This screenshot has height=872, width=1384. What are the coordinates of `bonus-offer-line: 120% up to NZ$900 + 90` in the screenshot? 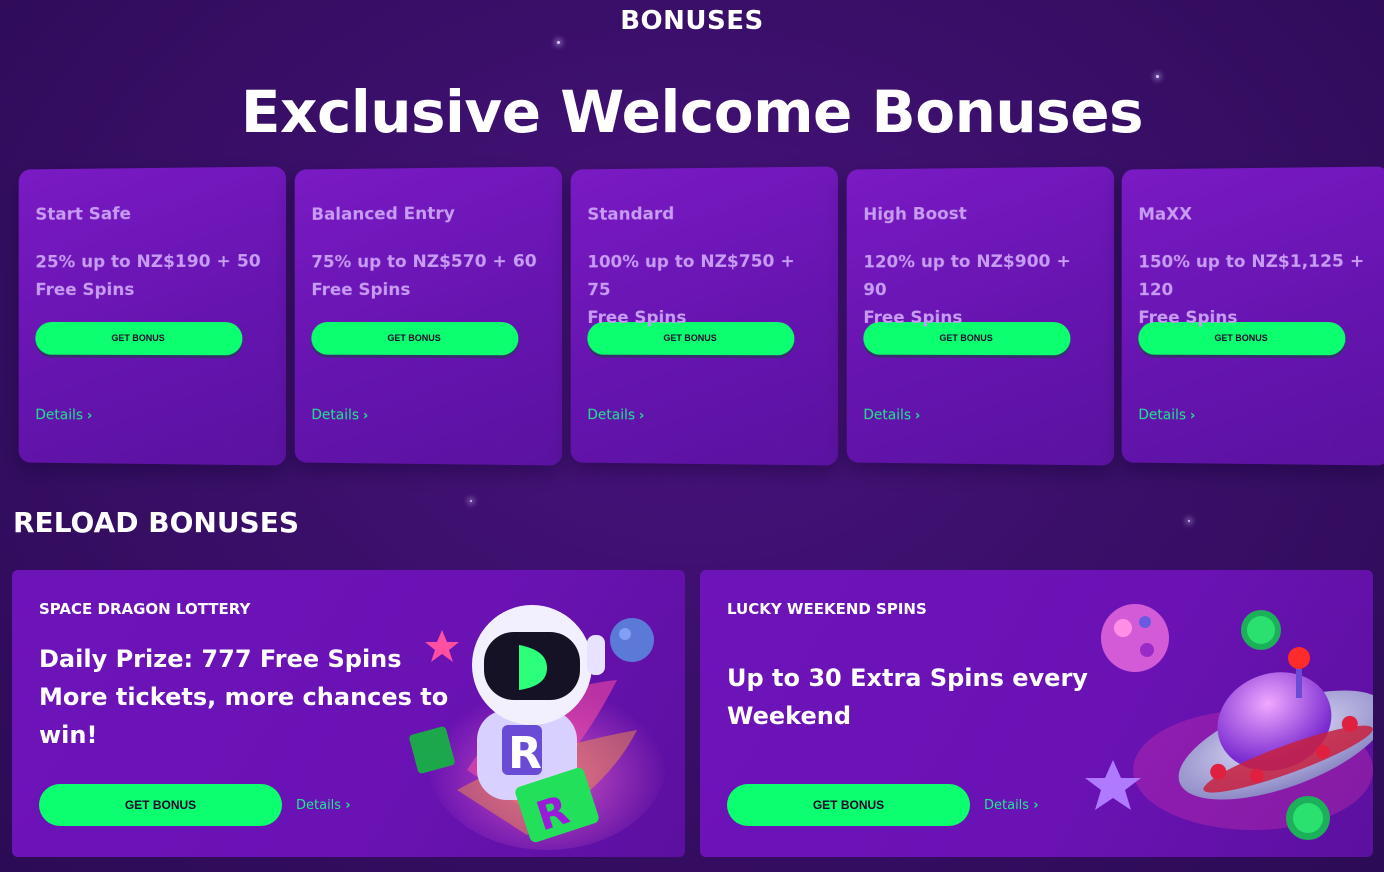 It's located at (967, 276).